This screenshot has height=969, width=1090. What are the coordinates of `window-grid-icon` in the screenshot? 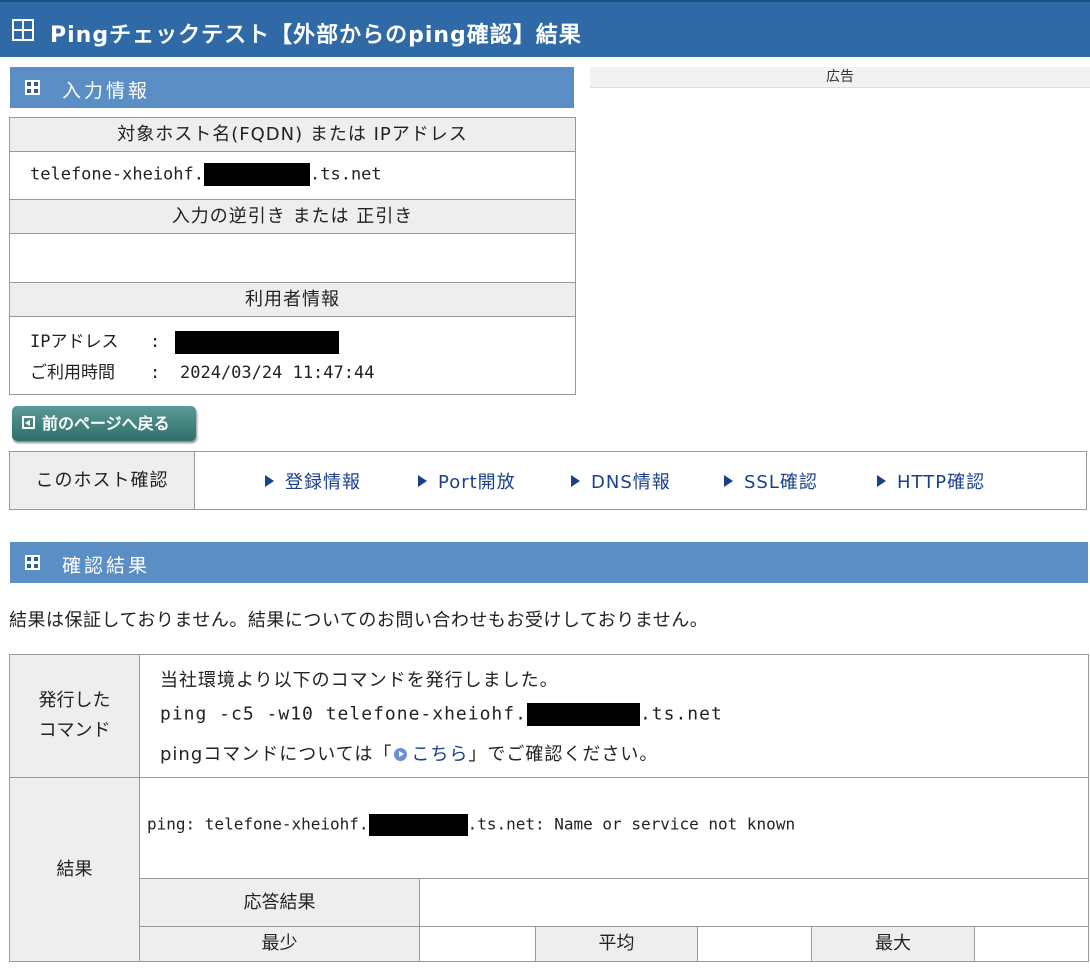 It's located at (23, 30).